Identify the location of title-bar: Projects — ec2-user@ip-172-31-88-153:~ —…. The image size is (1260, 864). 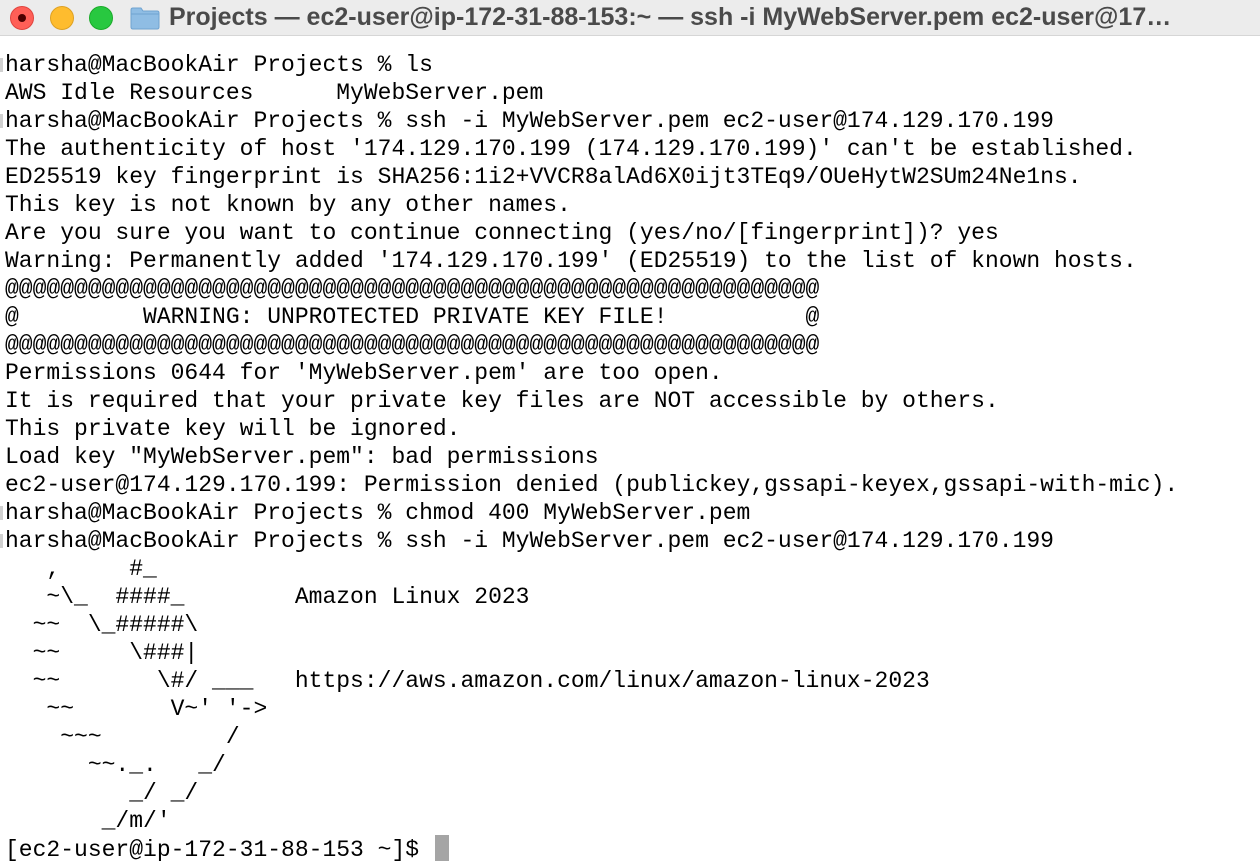
(630, 18).